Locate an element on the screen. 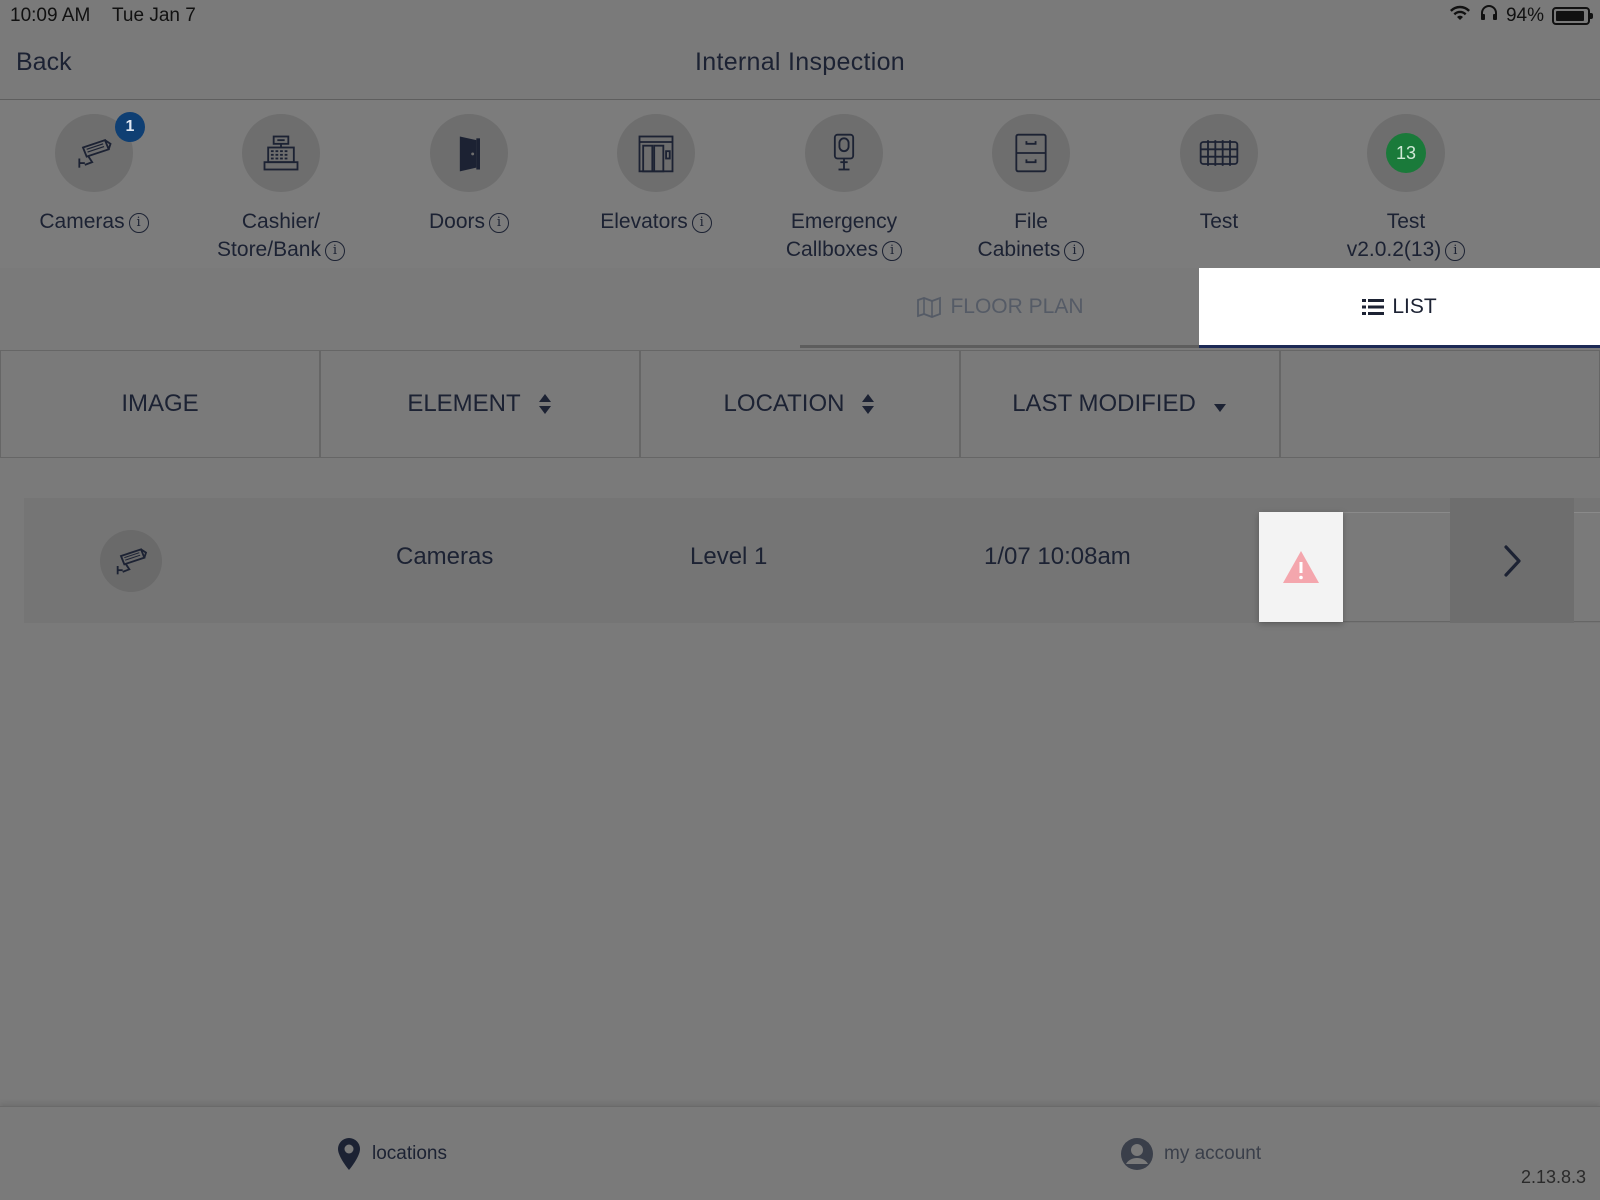  elevator-icon is located at coordinates (656, 154).